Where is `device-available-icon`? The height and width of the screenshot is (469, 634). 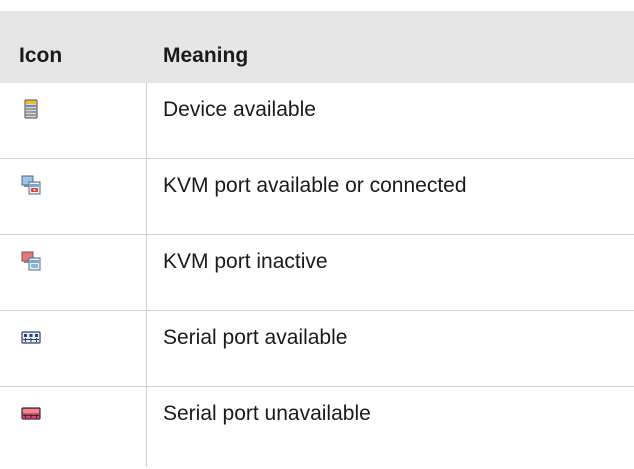 device-available-icon is located at coordinates (31, 109).